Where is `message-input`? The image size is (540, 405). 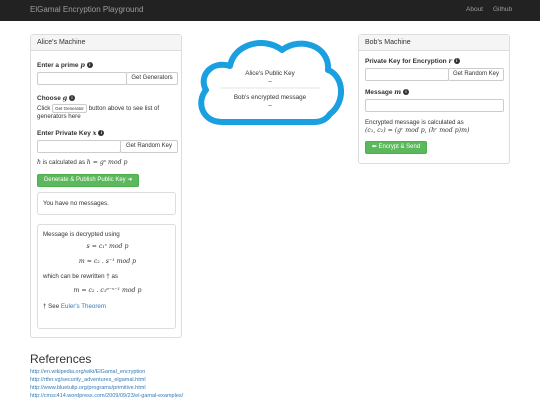
message-input is located at coordinates (434, 105).